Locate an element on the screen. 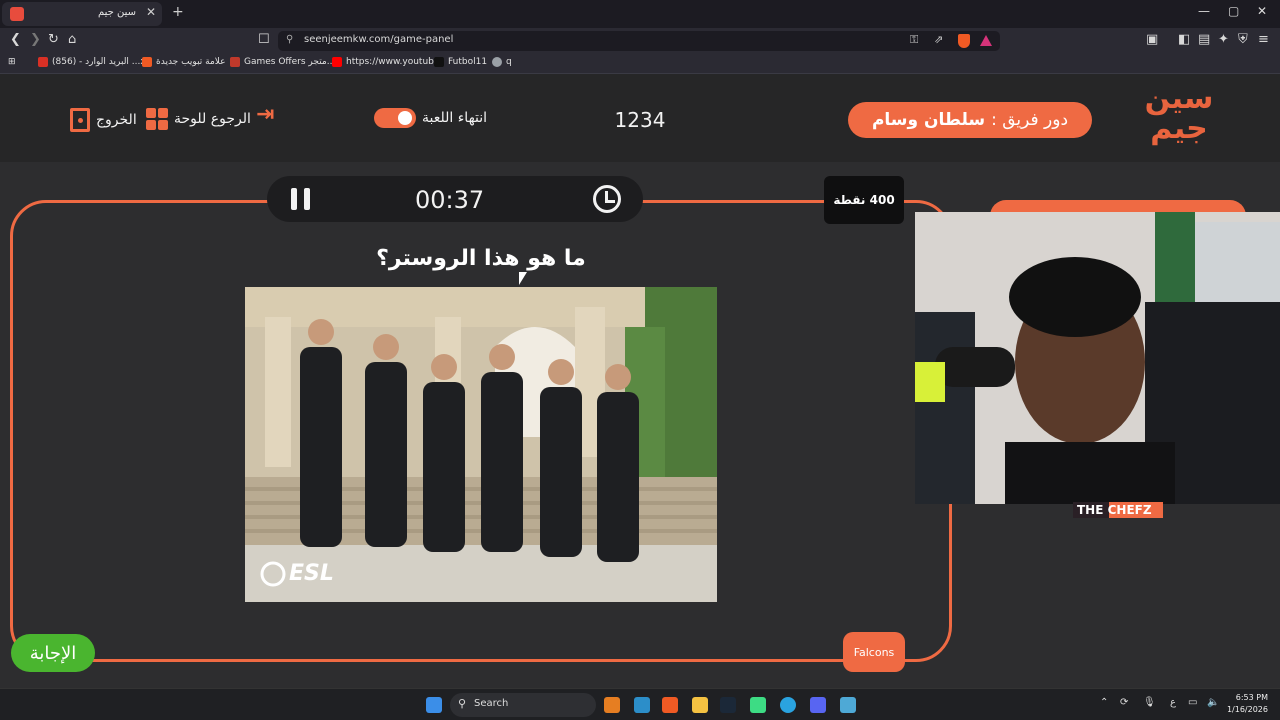 This screenshot has width=1280, height=720. end-game-control: انتهاء اللعبة is located at coordinates (430, 118).